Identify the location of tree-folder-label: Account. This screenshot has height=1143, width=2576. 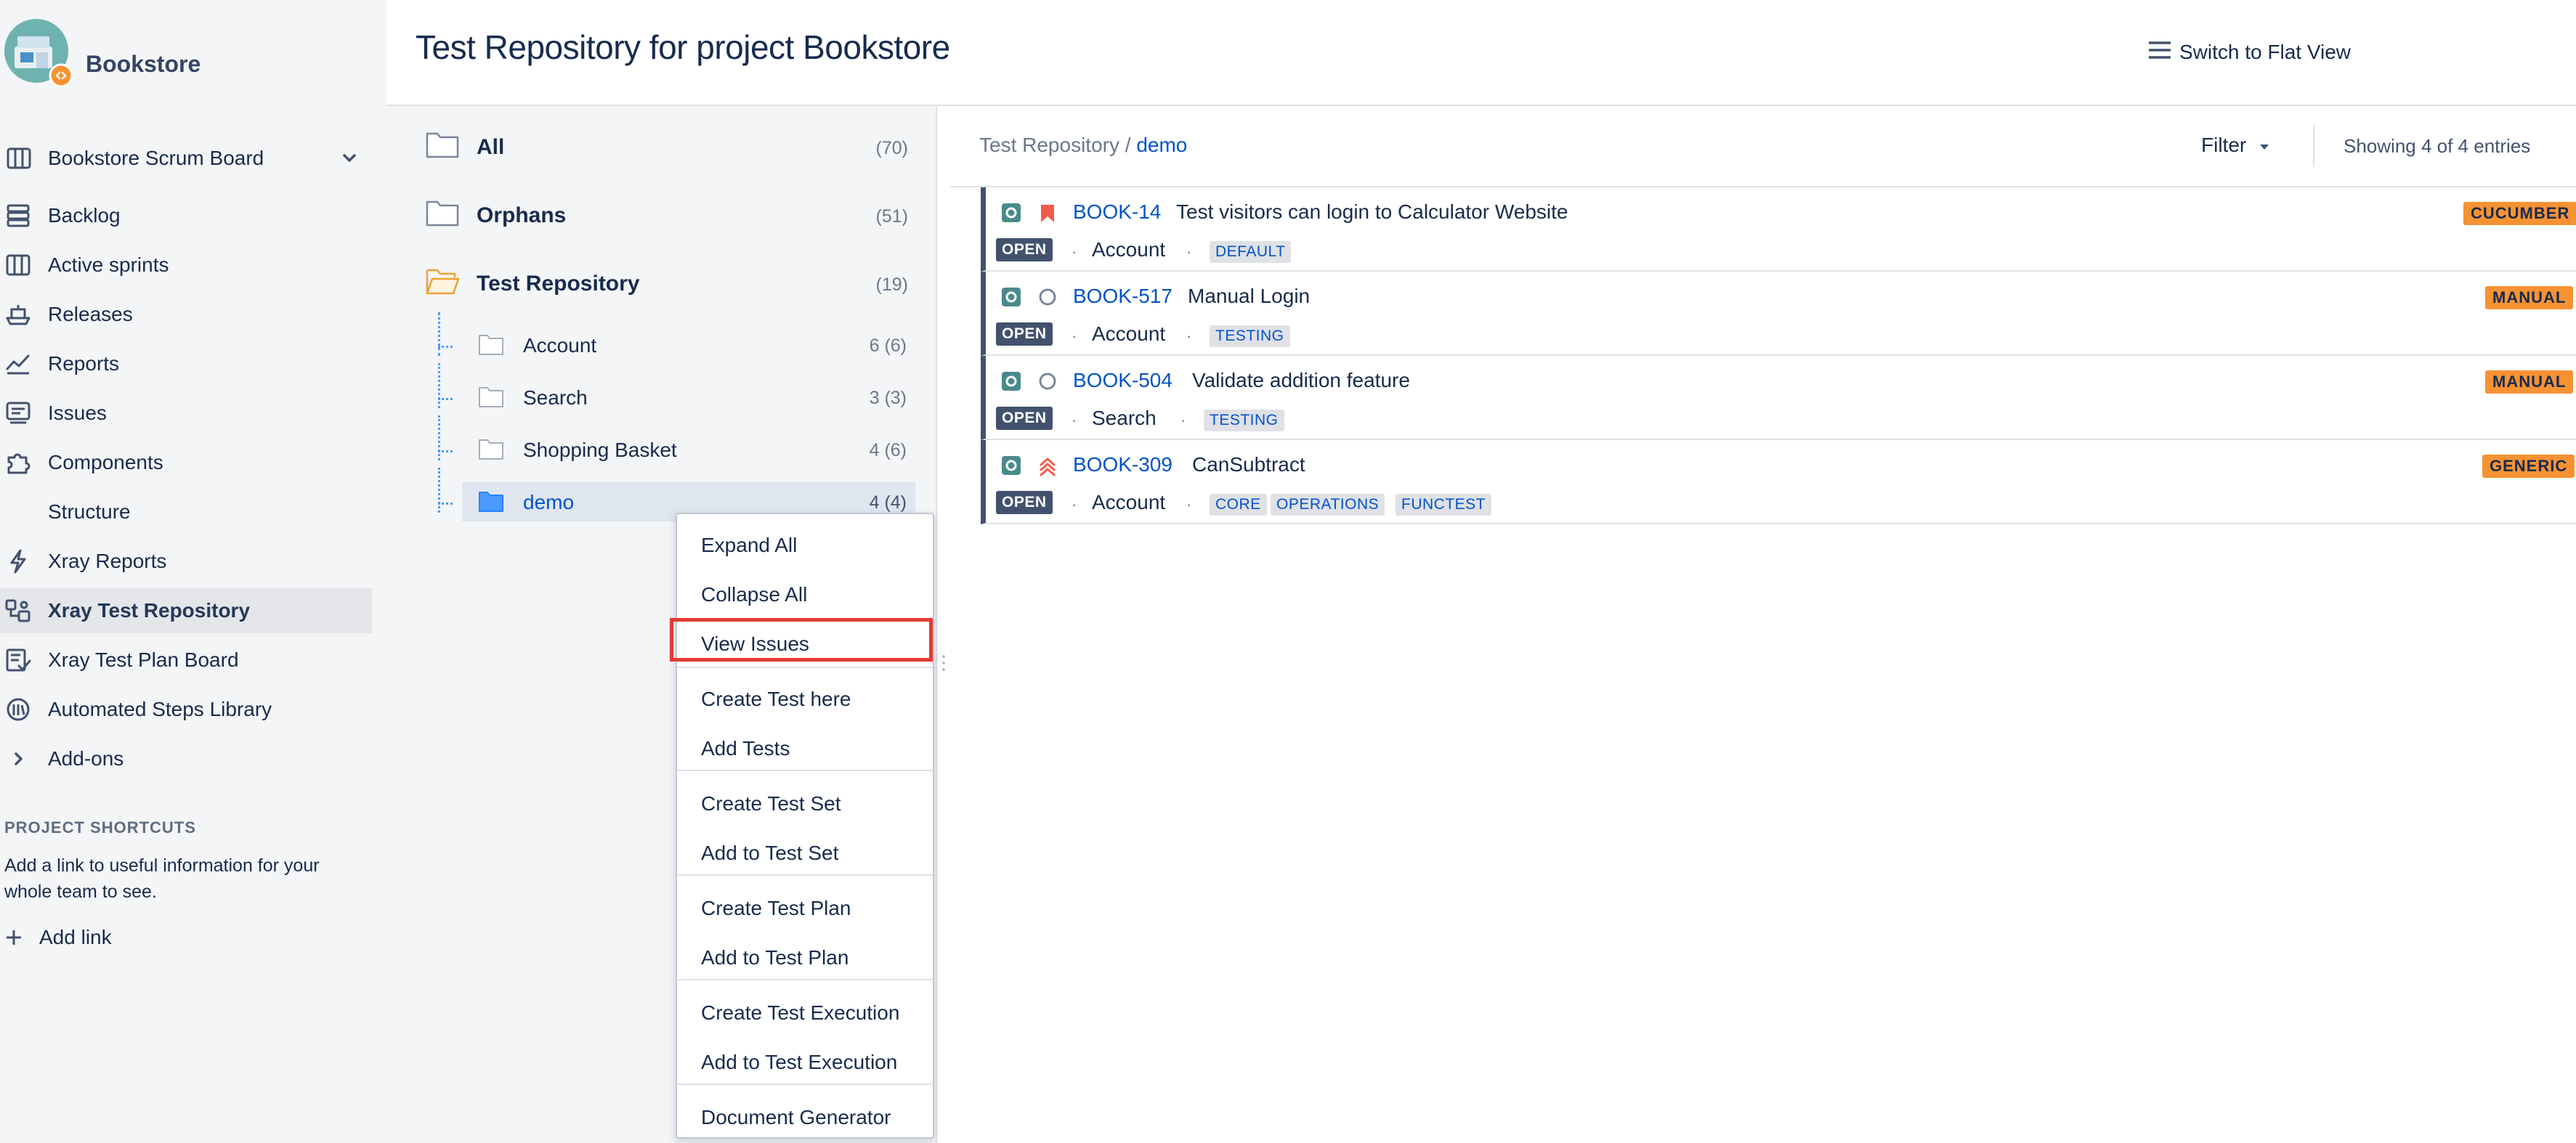
(560, 345).